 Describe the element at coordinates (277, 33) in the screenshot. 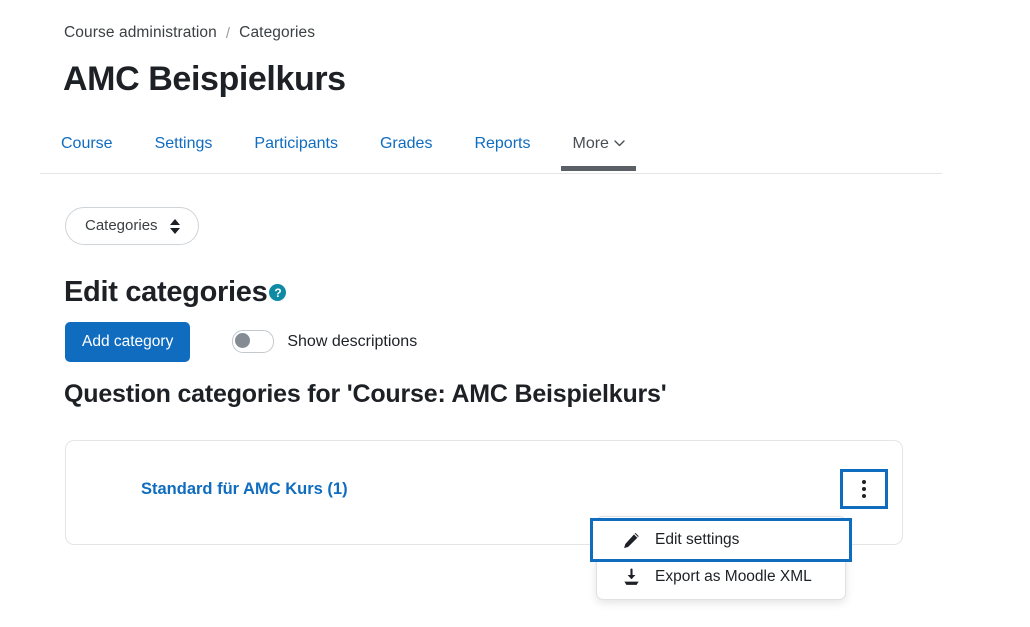

I see `breadcrumb-item-categories: Categories` at that location.